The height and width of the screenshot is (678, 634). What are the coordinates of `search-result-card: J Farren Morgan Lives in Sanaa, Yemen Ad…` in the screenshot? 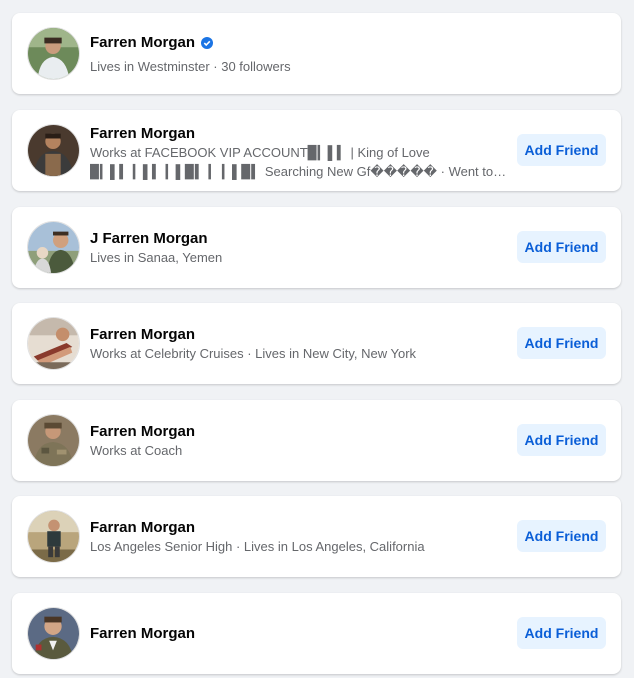 It's located at (316, 247).